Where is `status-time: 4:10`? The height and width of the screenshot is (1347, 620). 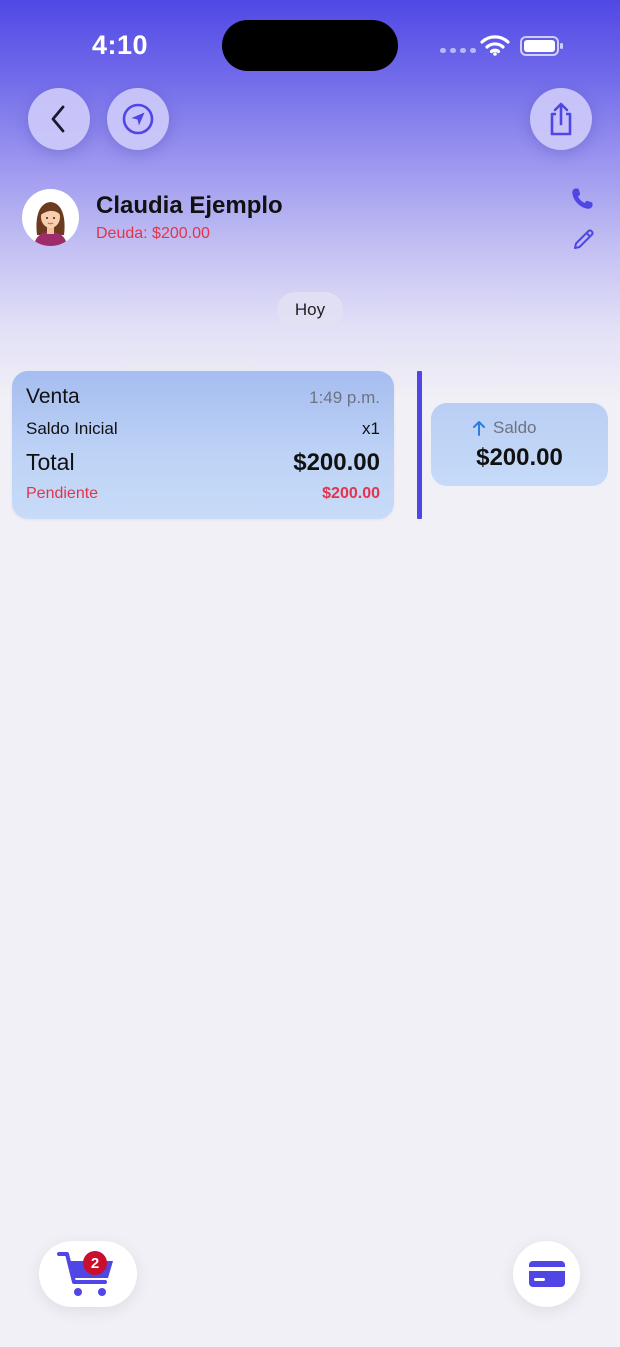 status-time: 4:10 is located at coordinates (120, 45).